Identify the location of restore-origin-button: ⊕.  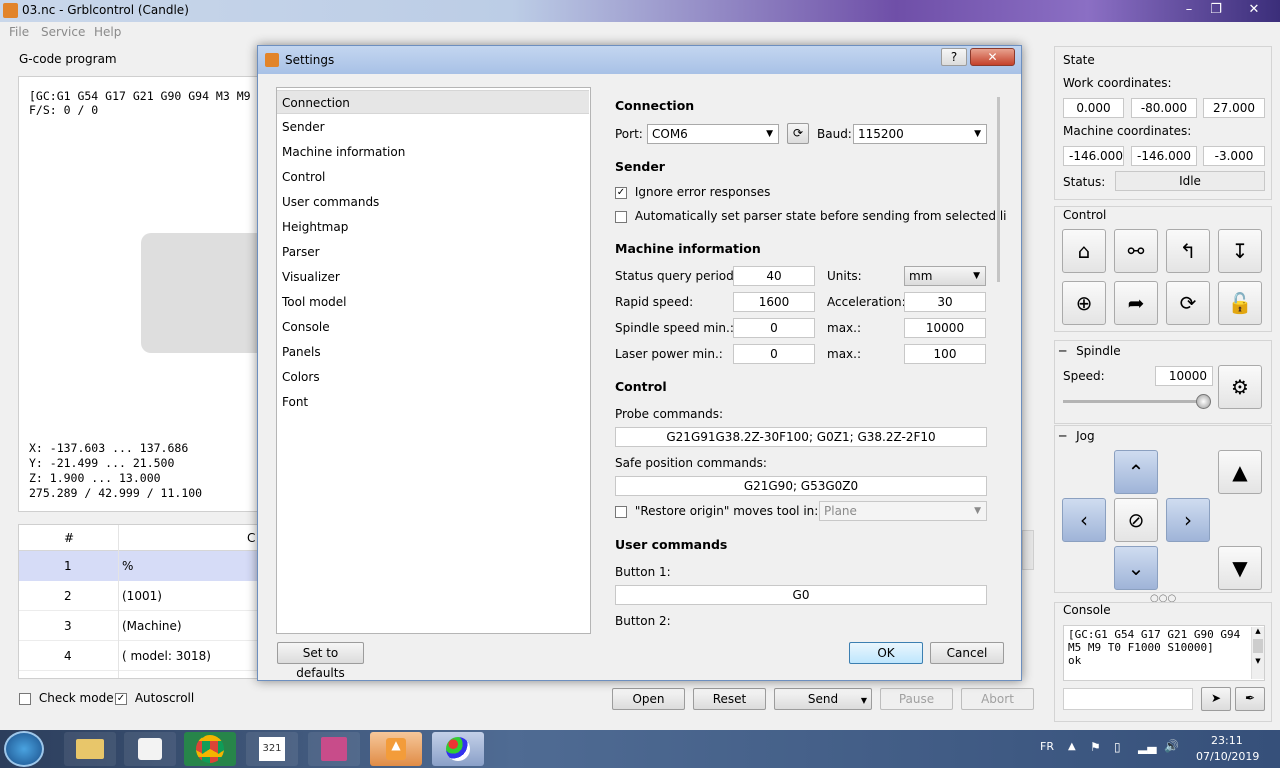
(1084, 303).